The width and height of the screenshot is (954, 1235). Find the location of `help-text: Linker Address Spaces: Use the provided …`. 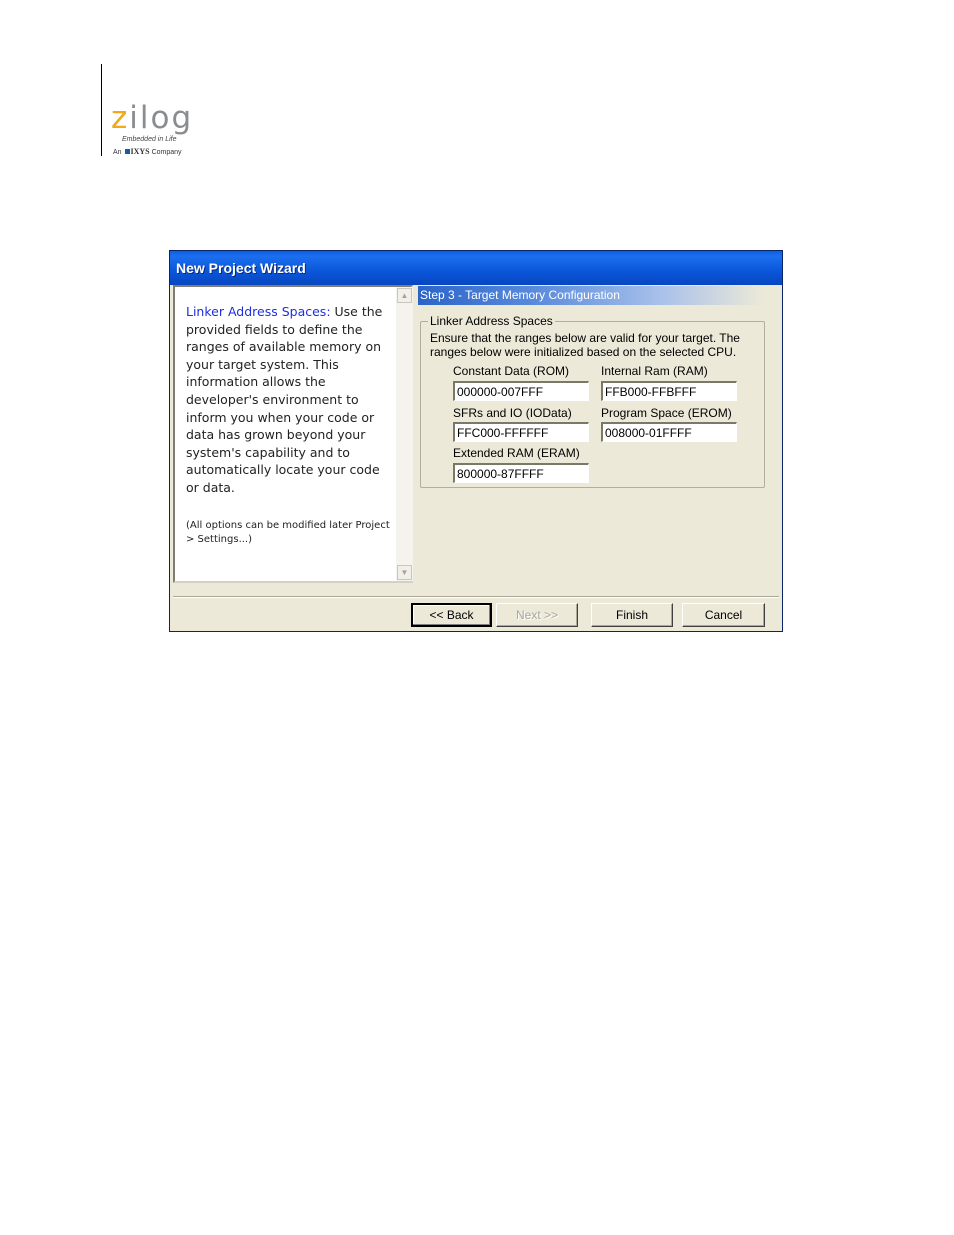

help-text: Linker Address Spaces: Use the provided … is located at coordinates (289, 400).